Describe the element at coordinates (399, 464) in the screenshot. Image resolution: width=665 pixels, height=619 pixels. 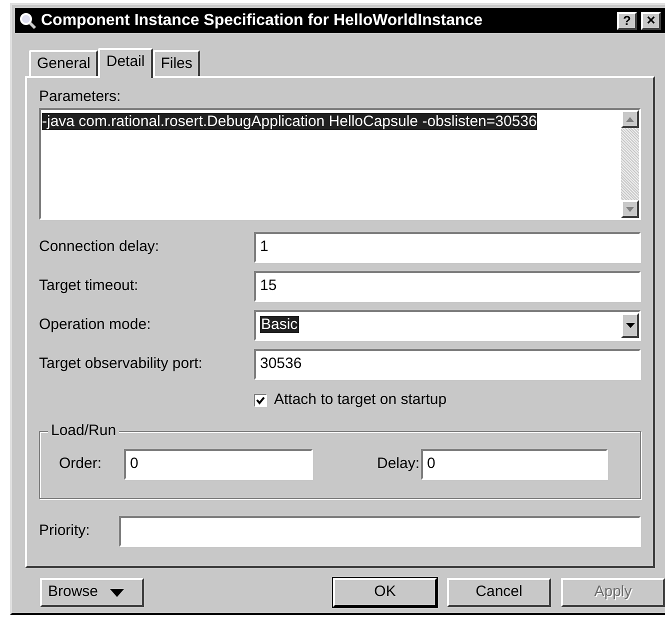
I see `delay-label: Delay:` at that location.